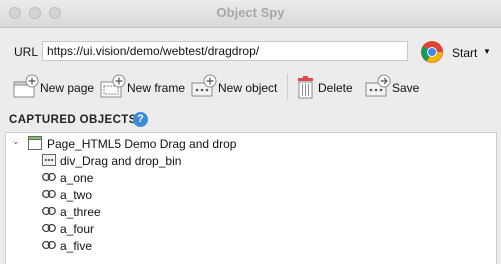 This screenshot has width=501, height=264. What do you see at coordinates (140, 119) in the screenshot?
I see `help-icon: ?` at bounding box center [140, 119].